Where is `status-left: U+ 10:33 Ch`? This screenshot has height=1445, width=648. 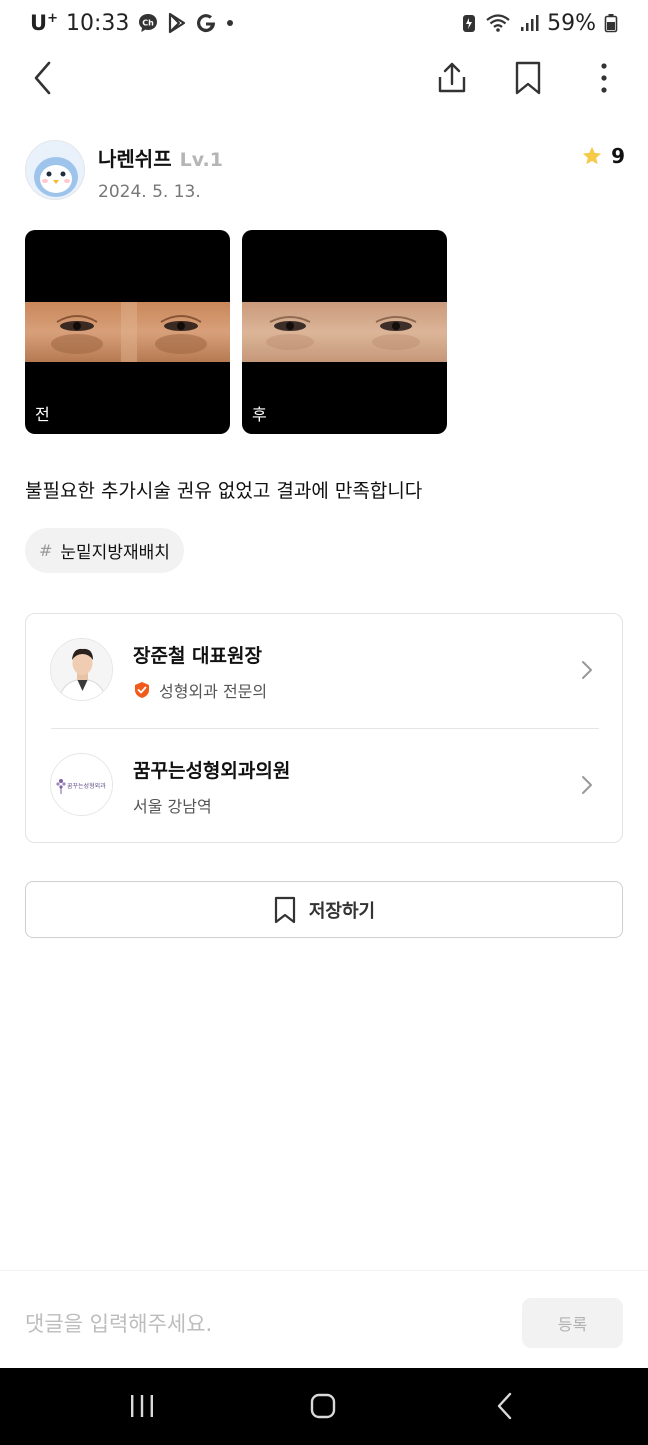
status-left: U+ 10:33 Ch is located at coordinates (132, 23).